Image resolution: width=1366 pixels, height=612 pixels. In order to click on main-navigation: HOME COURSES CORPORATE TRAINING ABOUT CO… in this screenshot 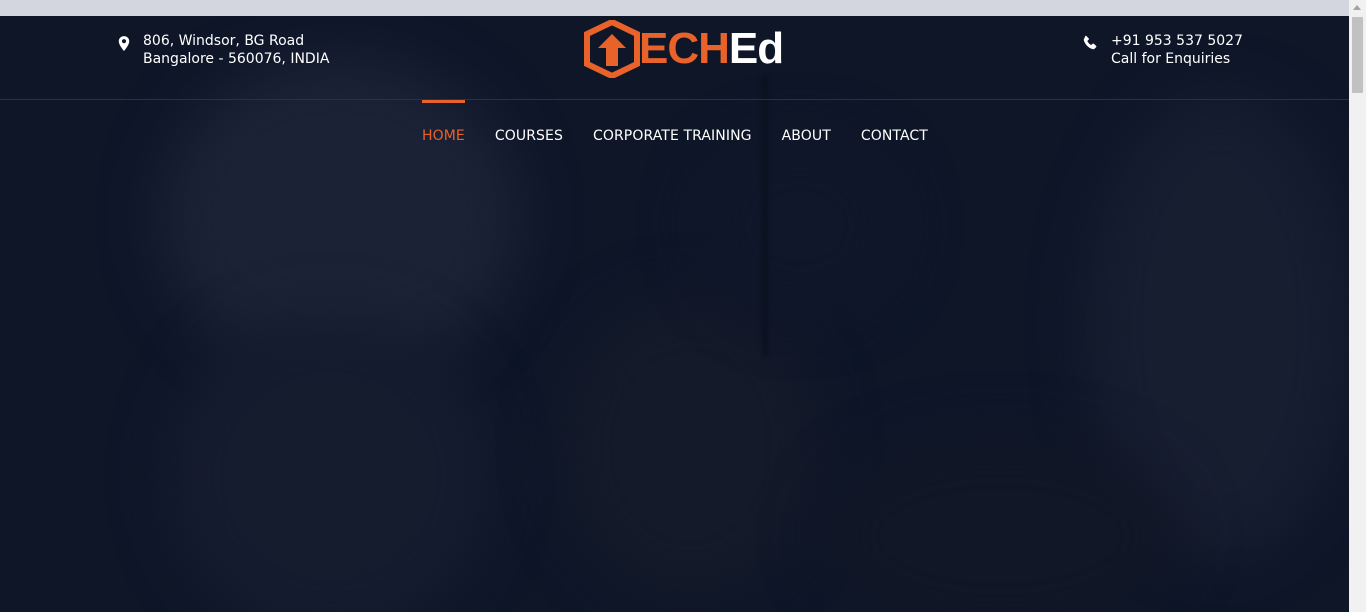, I will do `click(690, 122)`.